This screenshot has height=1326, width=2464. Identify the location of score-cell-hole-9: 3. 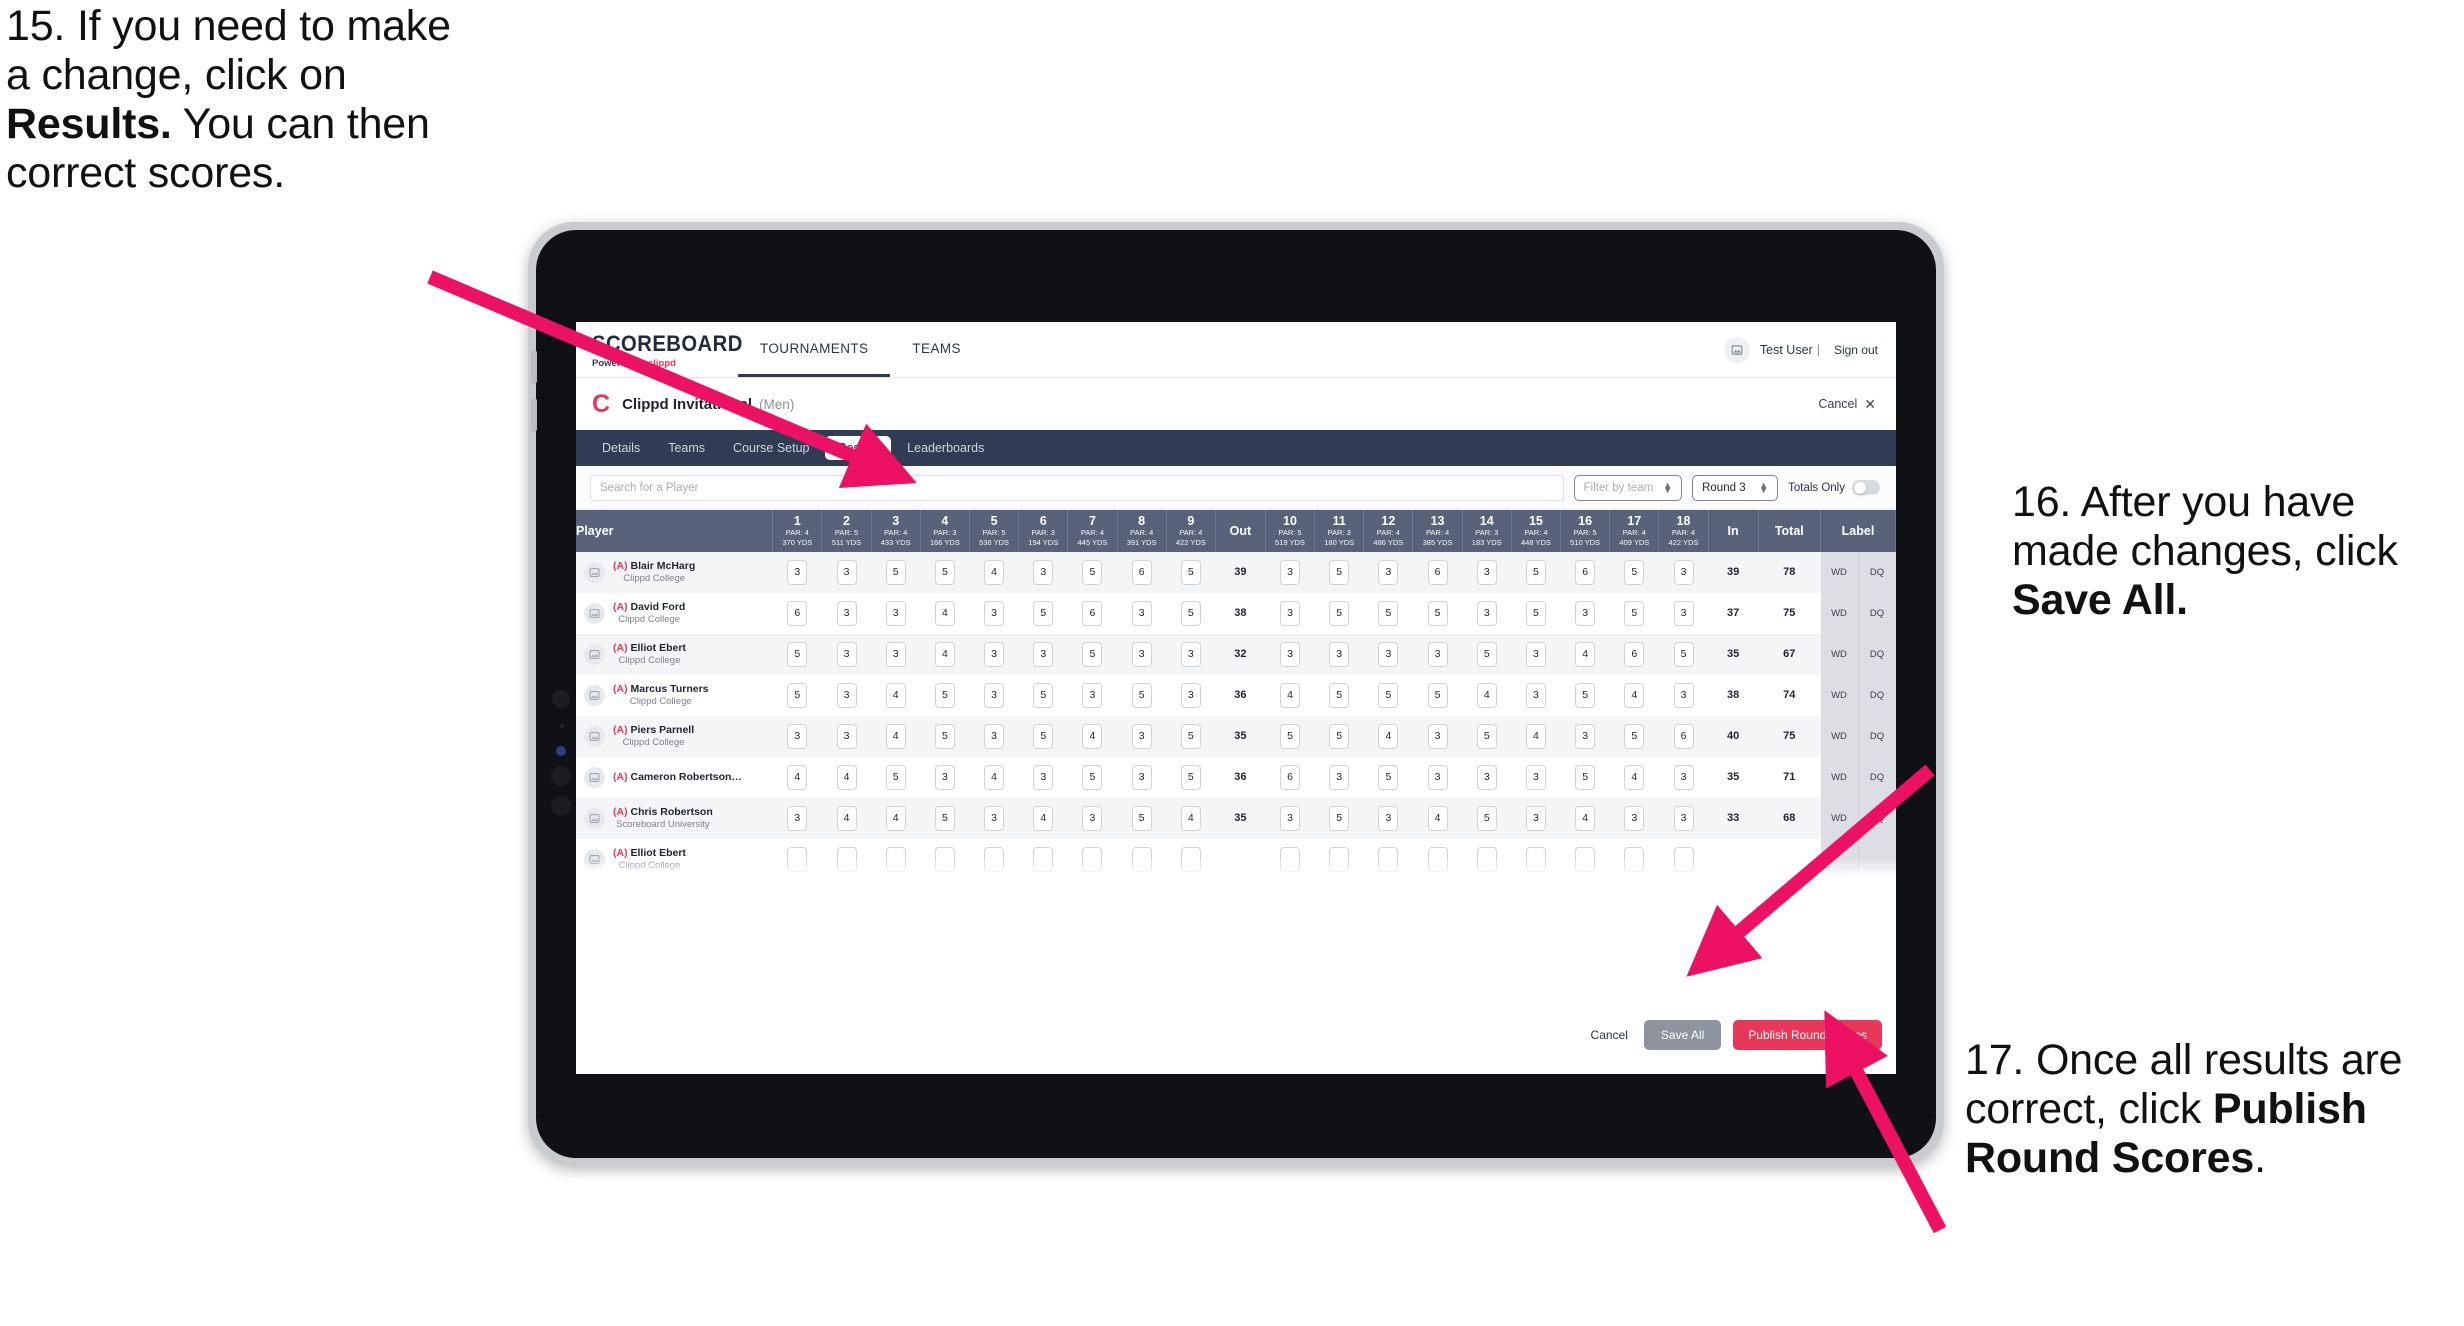
(1190, 695).